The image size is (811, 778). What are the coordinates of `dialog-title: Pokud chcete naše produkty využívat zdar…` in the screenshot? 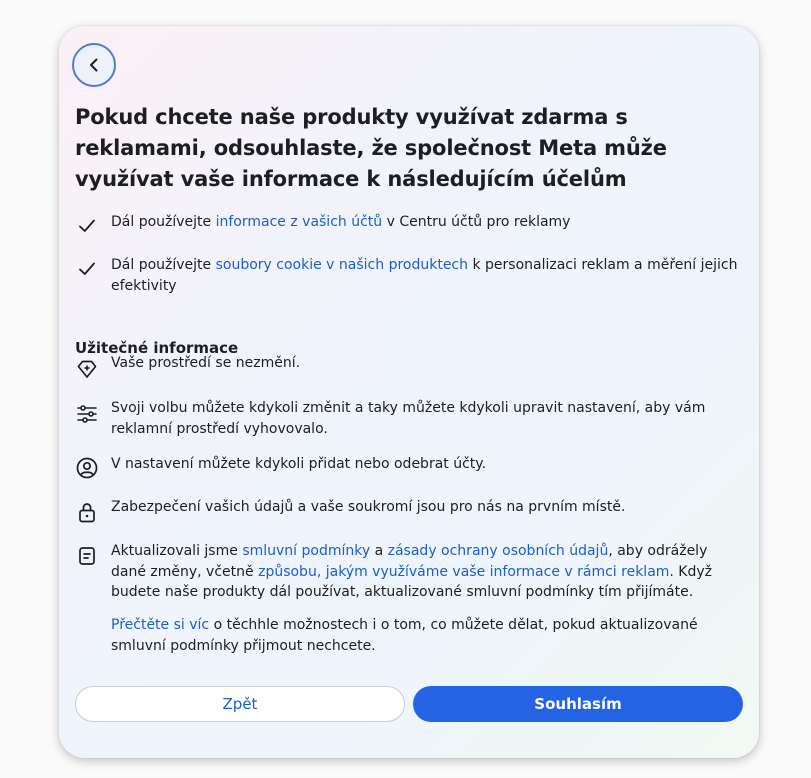 It's located at (371, 148).